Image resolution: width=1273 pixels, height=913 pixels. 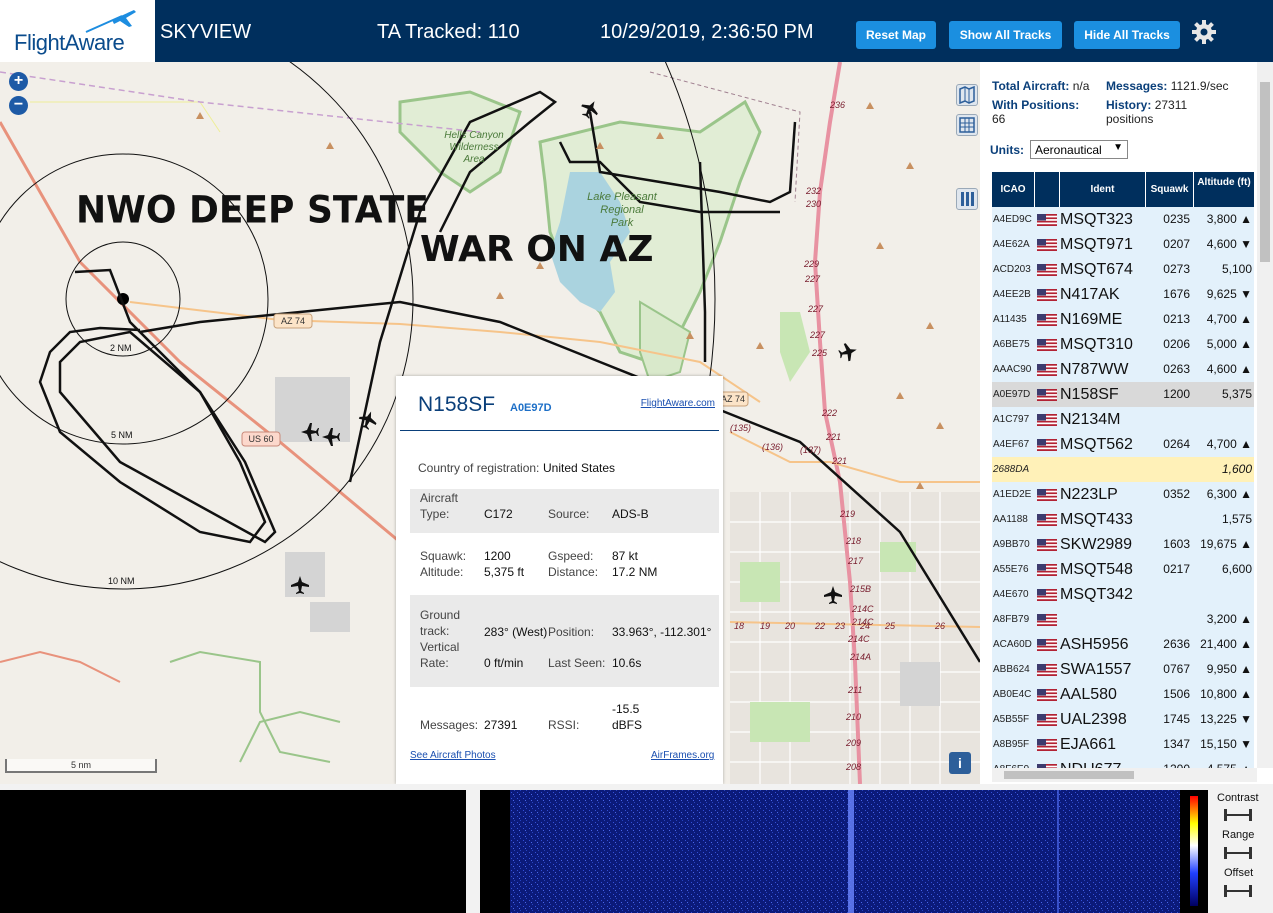 What do you see at coordinates (1123, 294) in the screenshot?
I see `table-row: A4EE2B N417AK 1676 9,625 ▼` at bounding box center [1123, 294].